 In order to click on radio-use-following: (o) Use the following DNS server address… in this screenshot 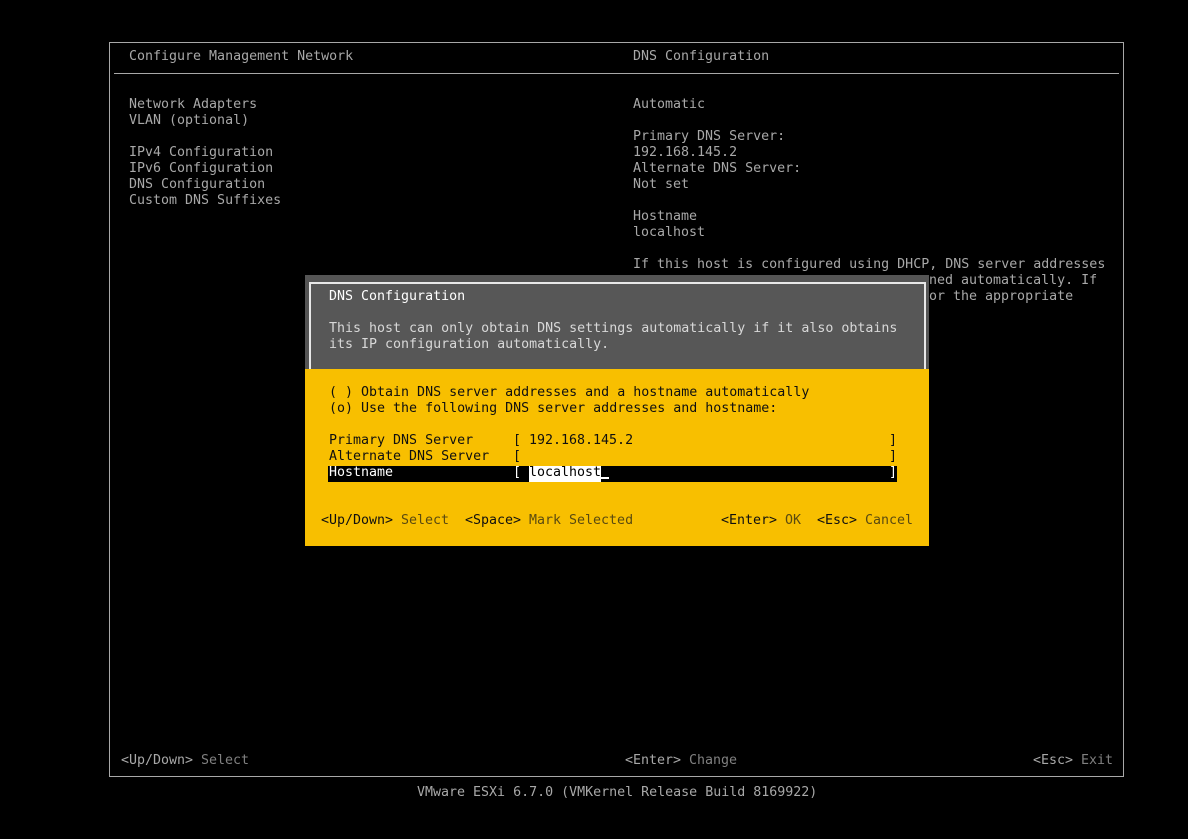, I will do `click(553, 409)`.